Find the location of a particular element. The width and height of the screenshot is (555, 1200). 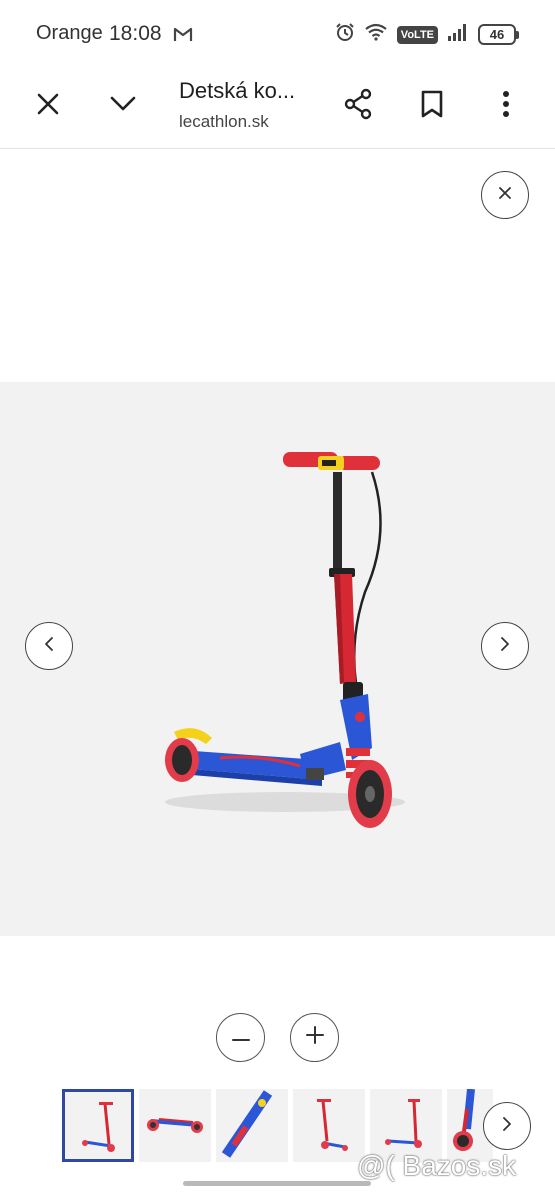

more-vert-icon is located at coordinates (506, 106).